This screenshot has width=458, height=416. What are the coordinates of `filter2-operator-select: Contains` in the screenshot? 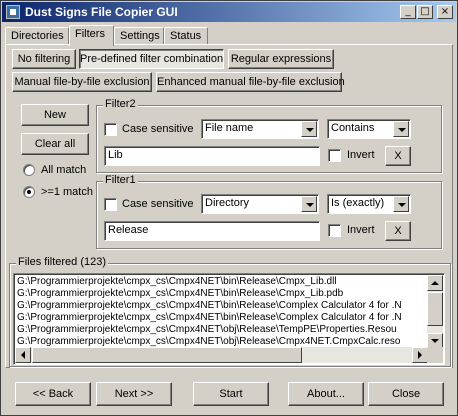 It's located at (369, 129).